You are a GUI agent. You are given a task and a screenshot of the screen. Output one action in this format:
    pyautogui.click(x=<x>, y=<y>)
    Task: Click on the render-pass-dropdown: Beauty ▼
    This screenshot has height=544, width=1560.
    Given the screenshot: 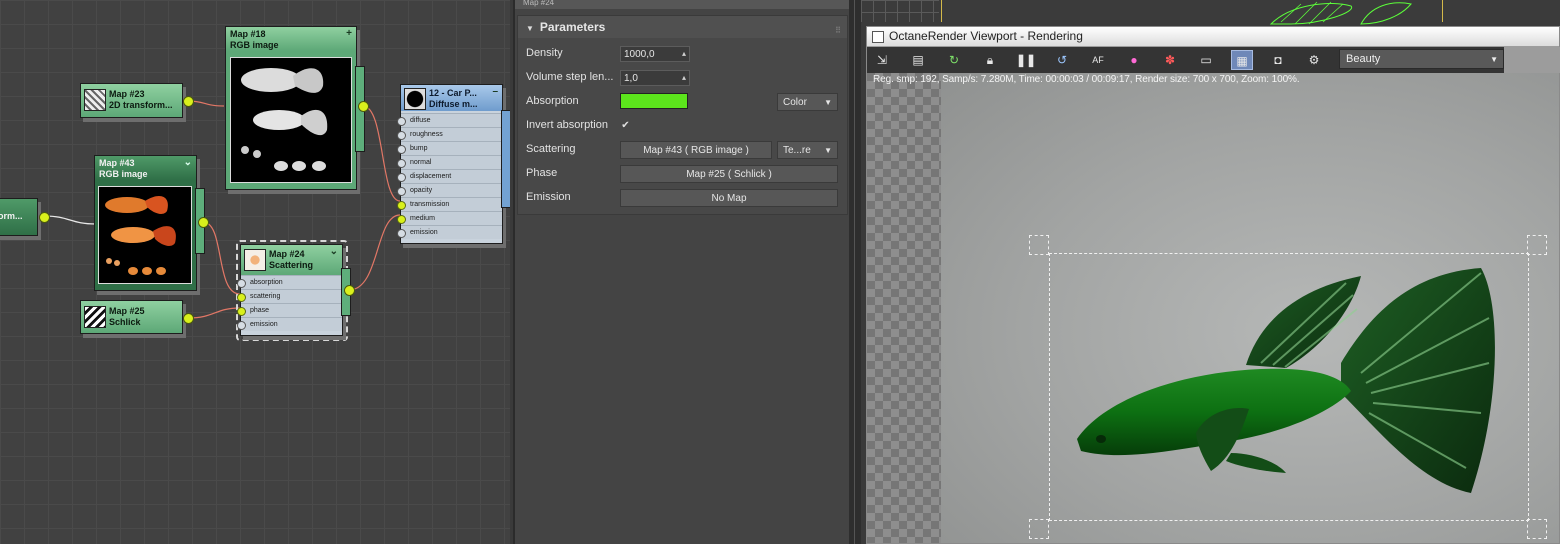 What is the action you would take?
    pyautogui.click(x=1421, y=59)
    